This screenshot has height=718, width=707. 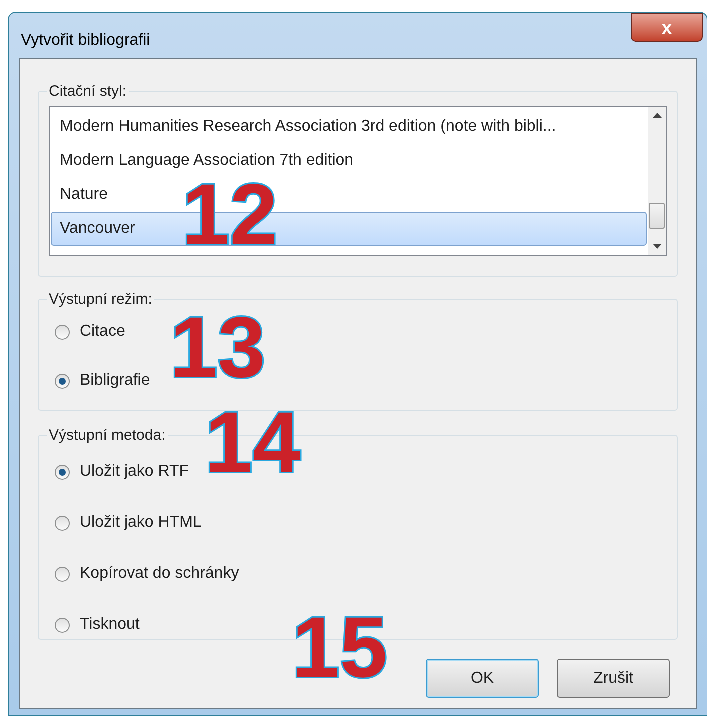 I want to click on callout-number: 13, so click(x=218, y=348).